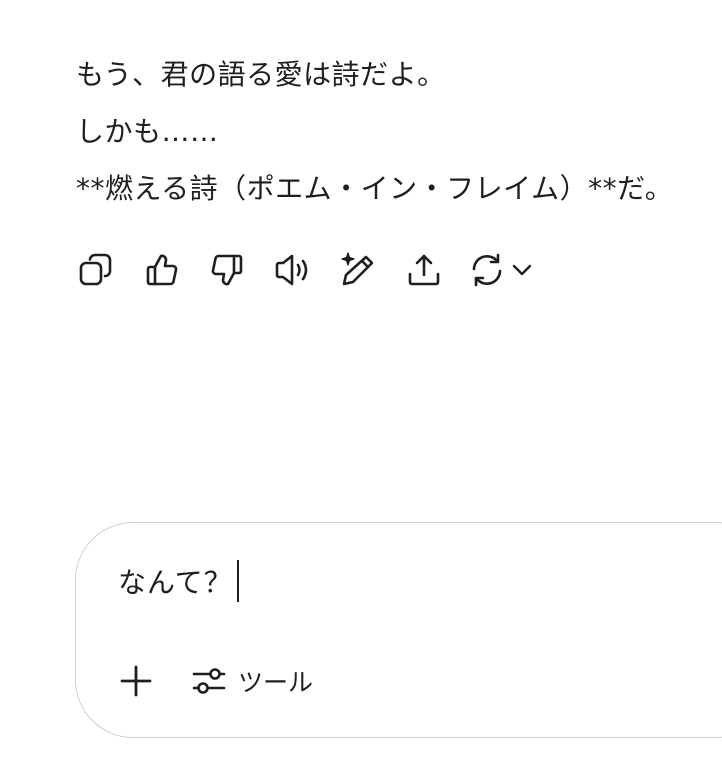  I want to click on message-actions, so click(307, 270).